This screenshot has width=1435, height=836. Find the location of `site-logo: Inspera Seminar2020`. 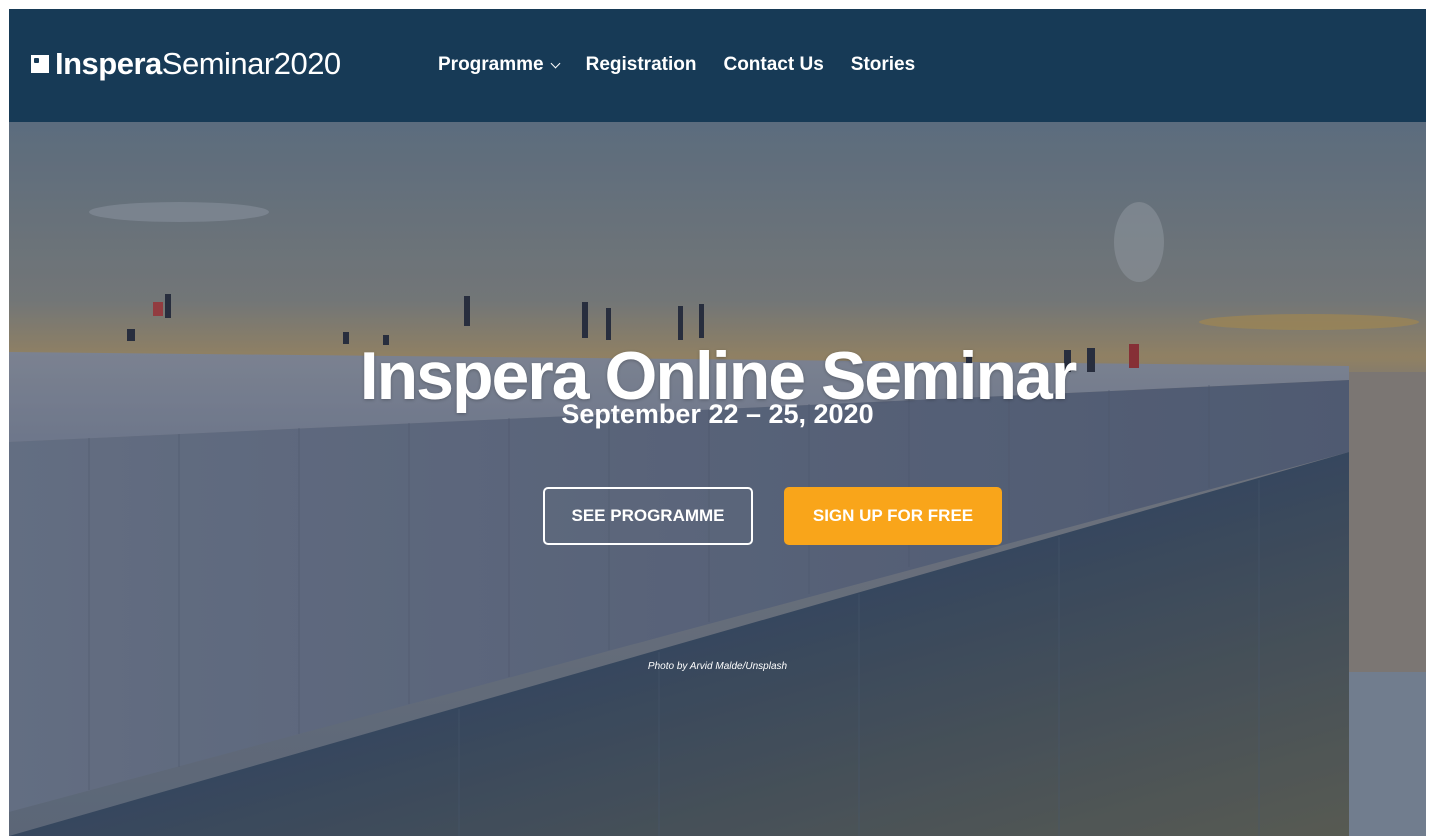

site-logo: Inspera Seminar2020 is located at coordinates (186, 64).